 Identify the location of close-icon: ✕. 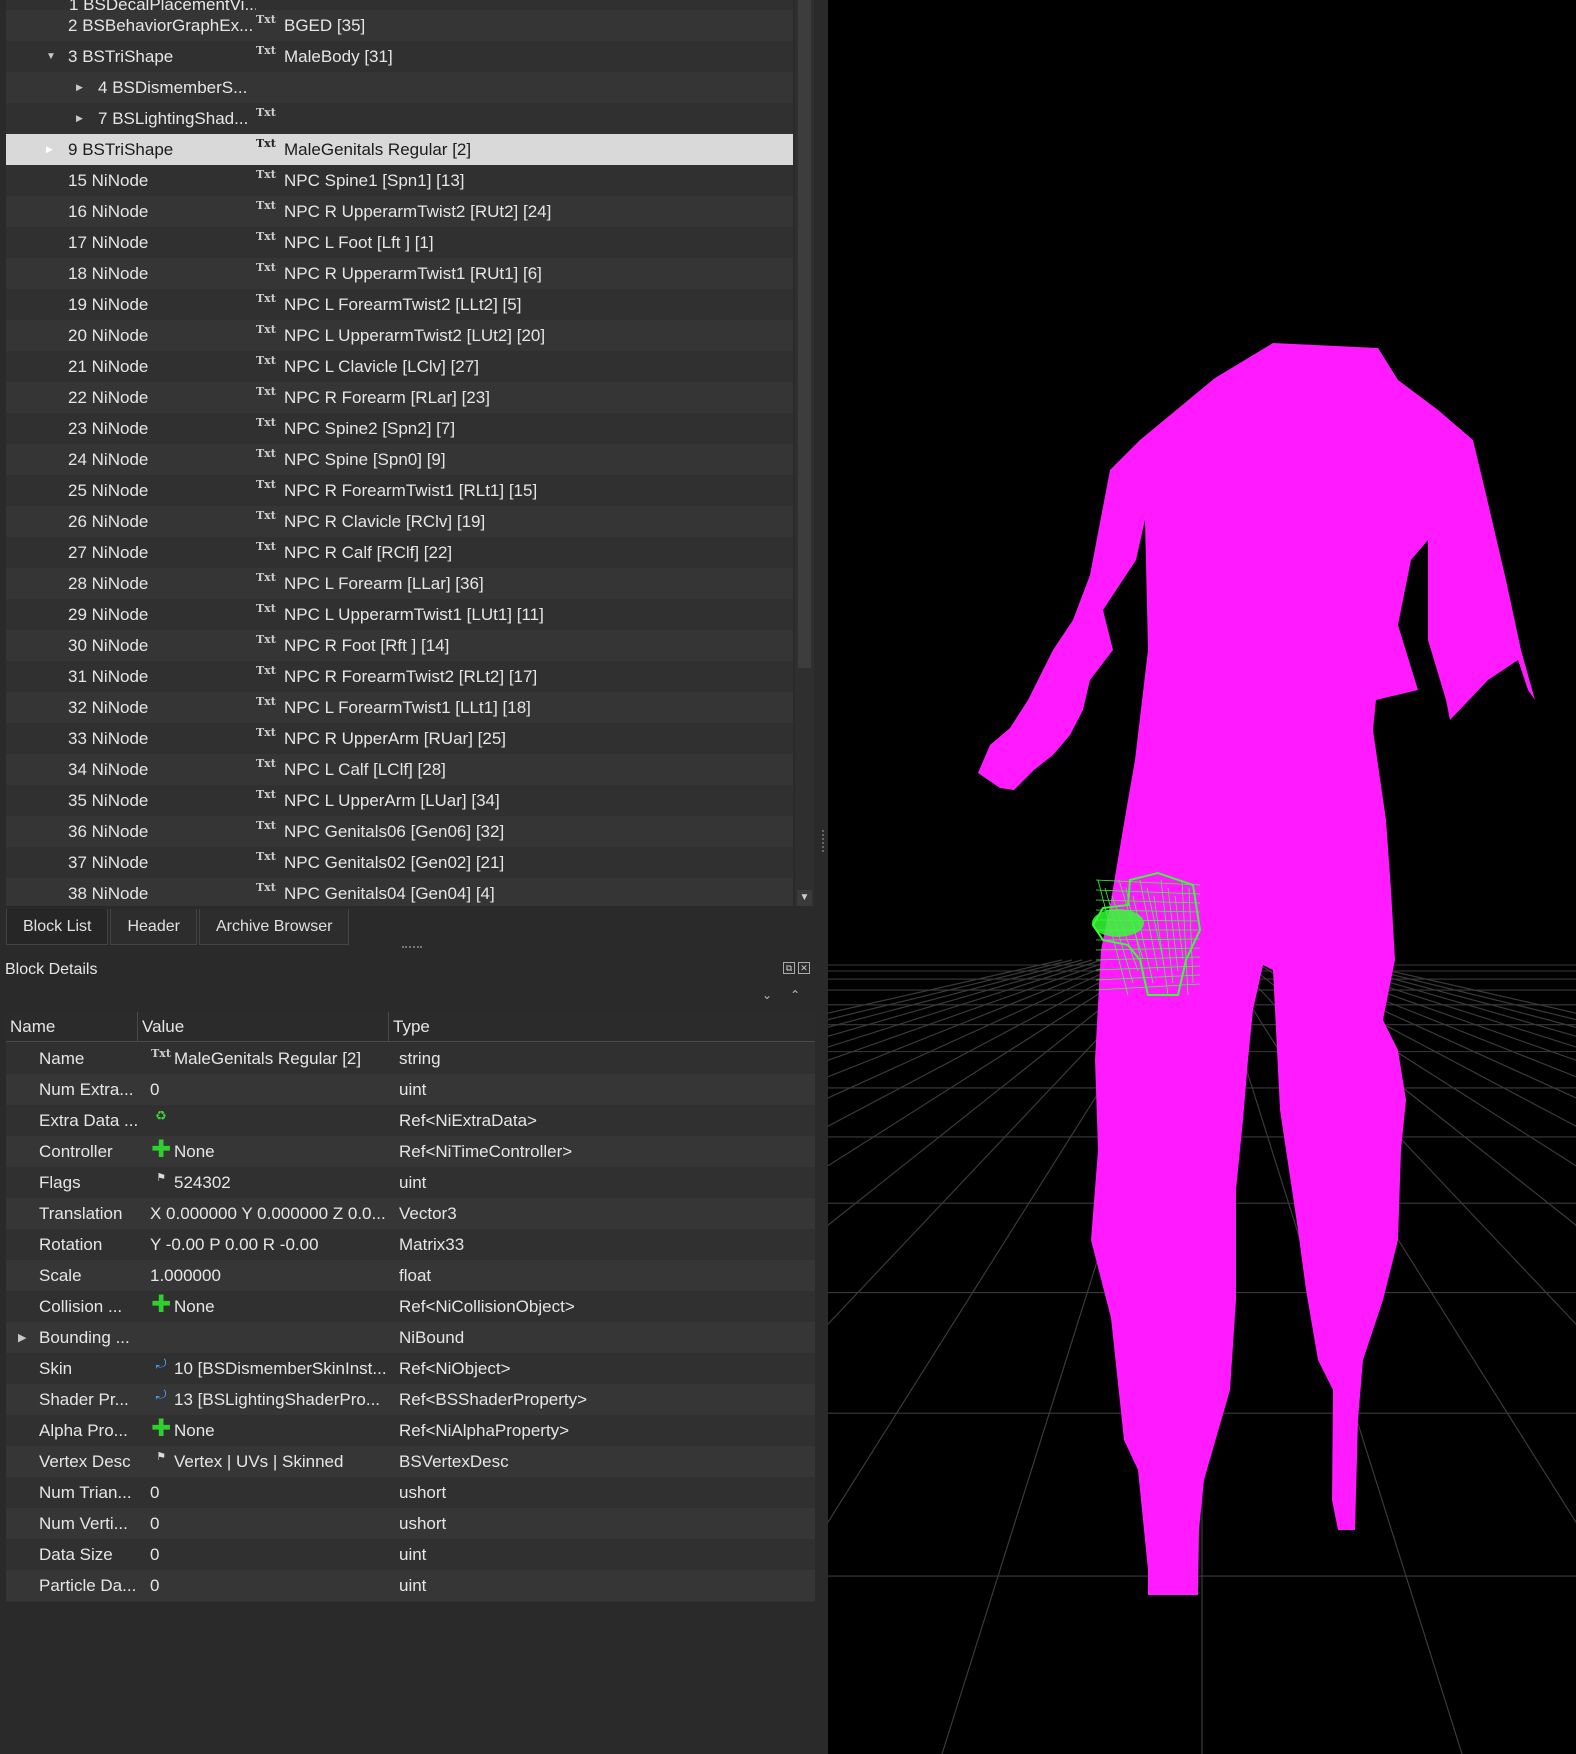
(804, 968).